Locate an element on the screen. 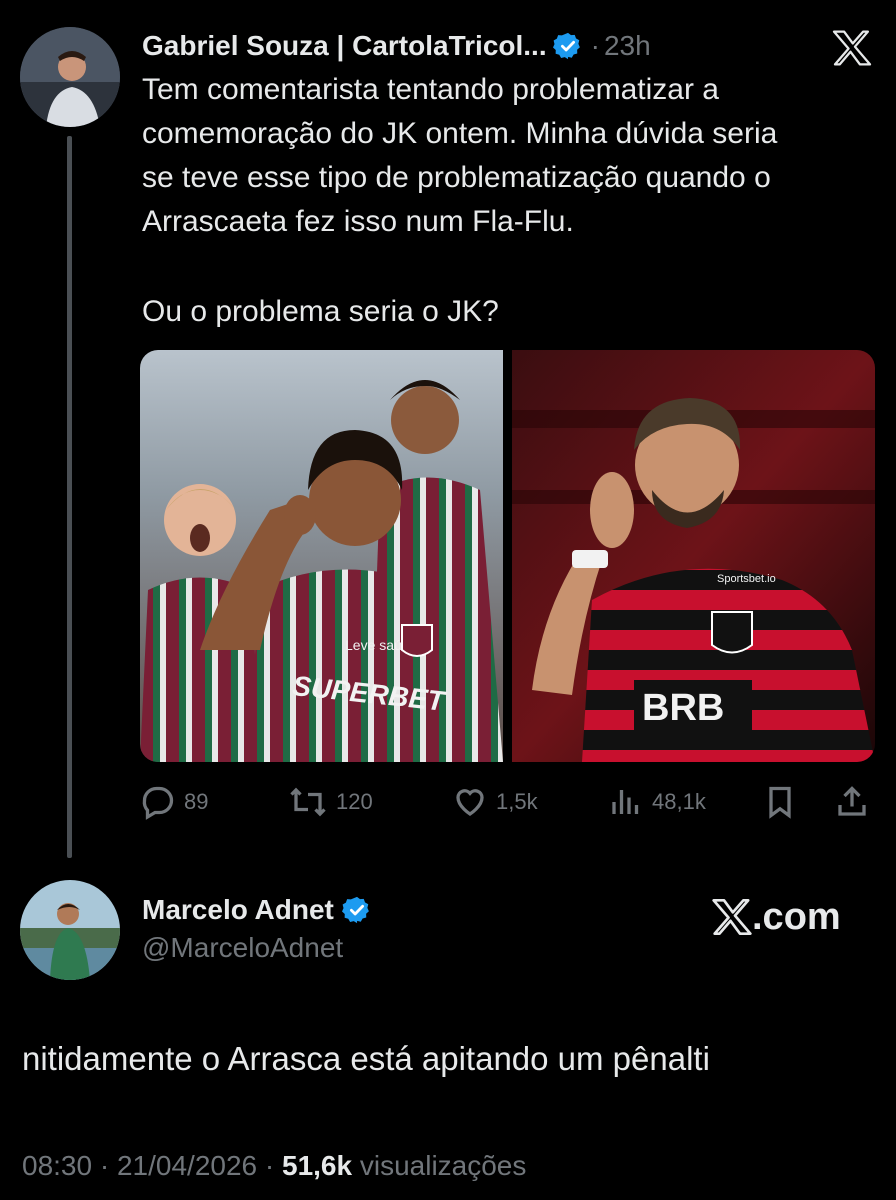  parent-tweet-text-2: Ou o problema seria o JK? is located at coordinates (320, 311).